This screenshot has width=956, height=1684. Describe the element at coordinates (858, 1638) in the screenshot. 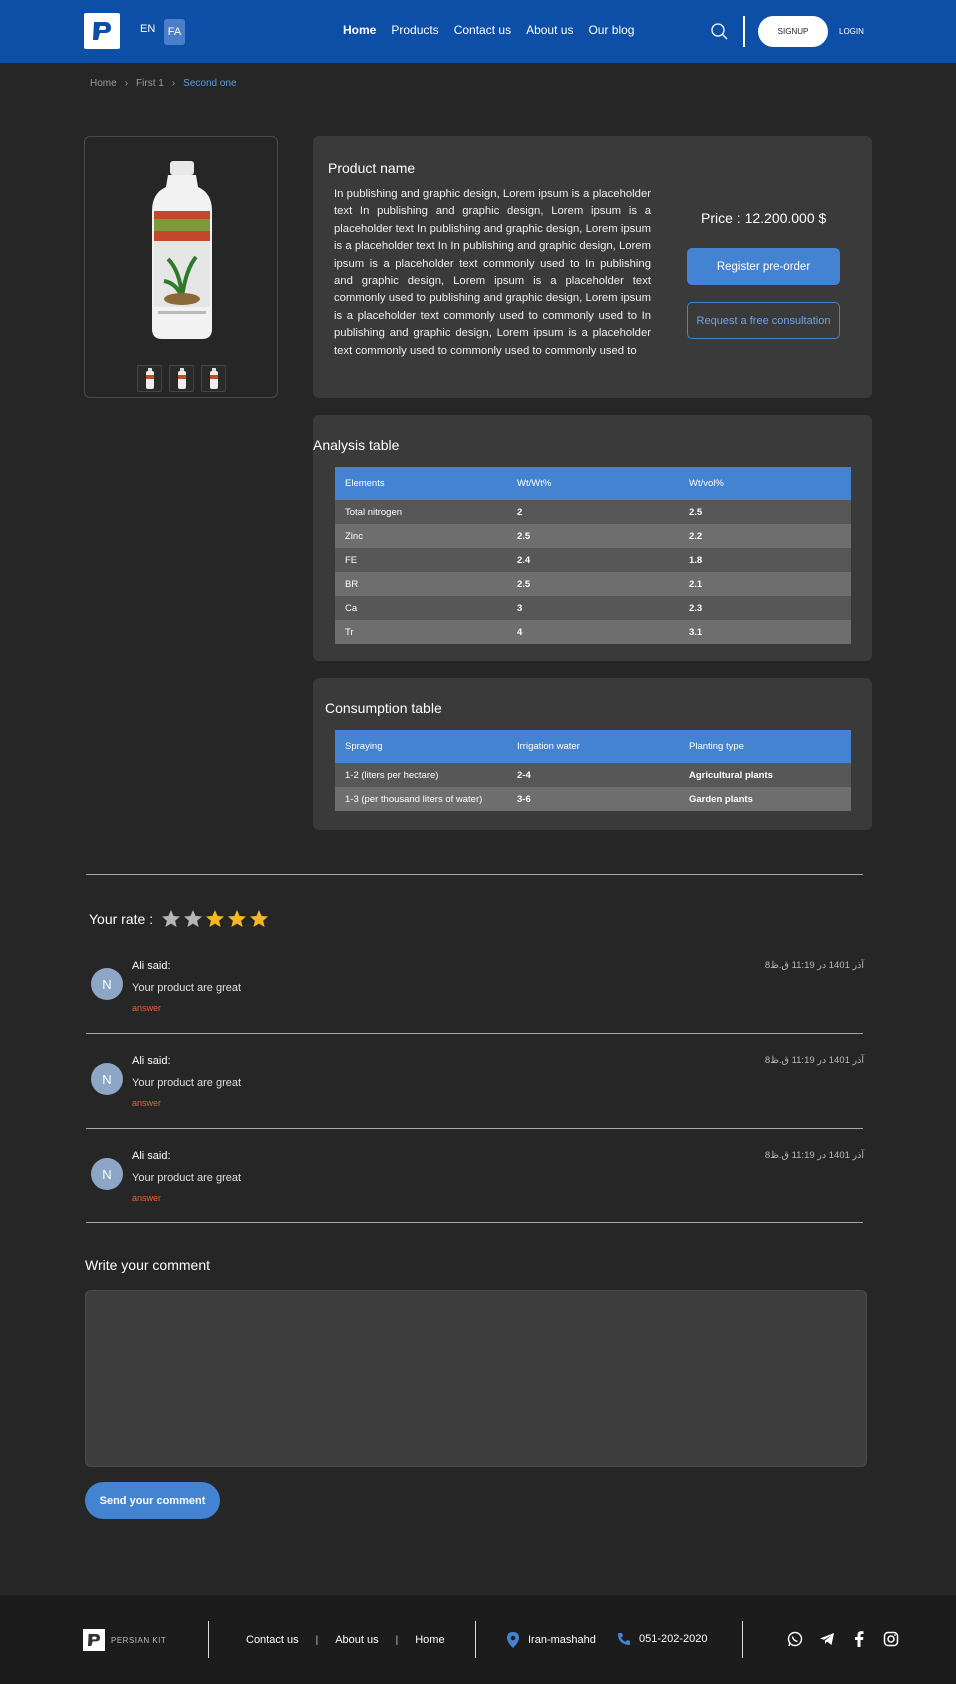

I see `facebook-icon` at that location.